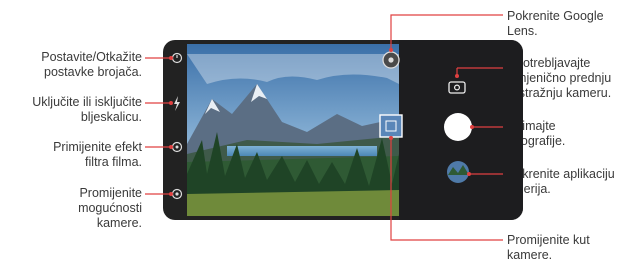 The width and height of the screenshot is (639, 266). Describe the element at coordinates (110, 208) in the screenshot. I see `callout-camera-options: Promijenite mogućnosti kamere.` at that location.